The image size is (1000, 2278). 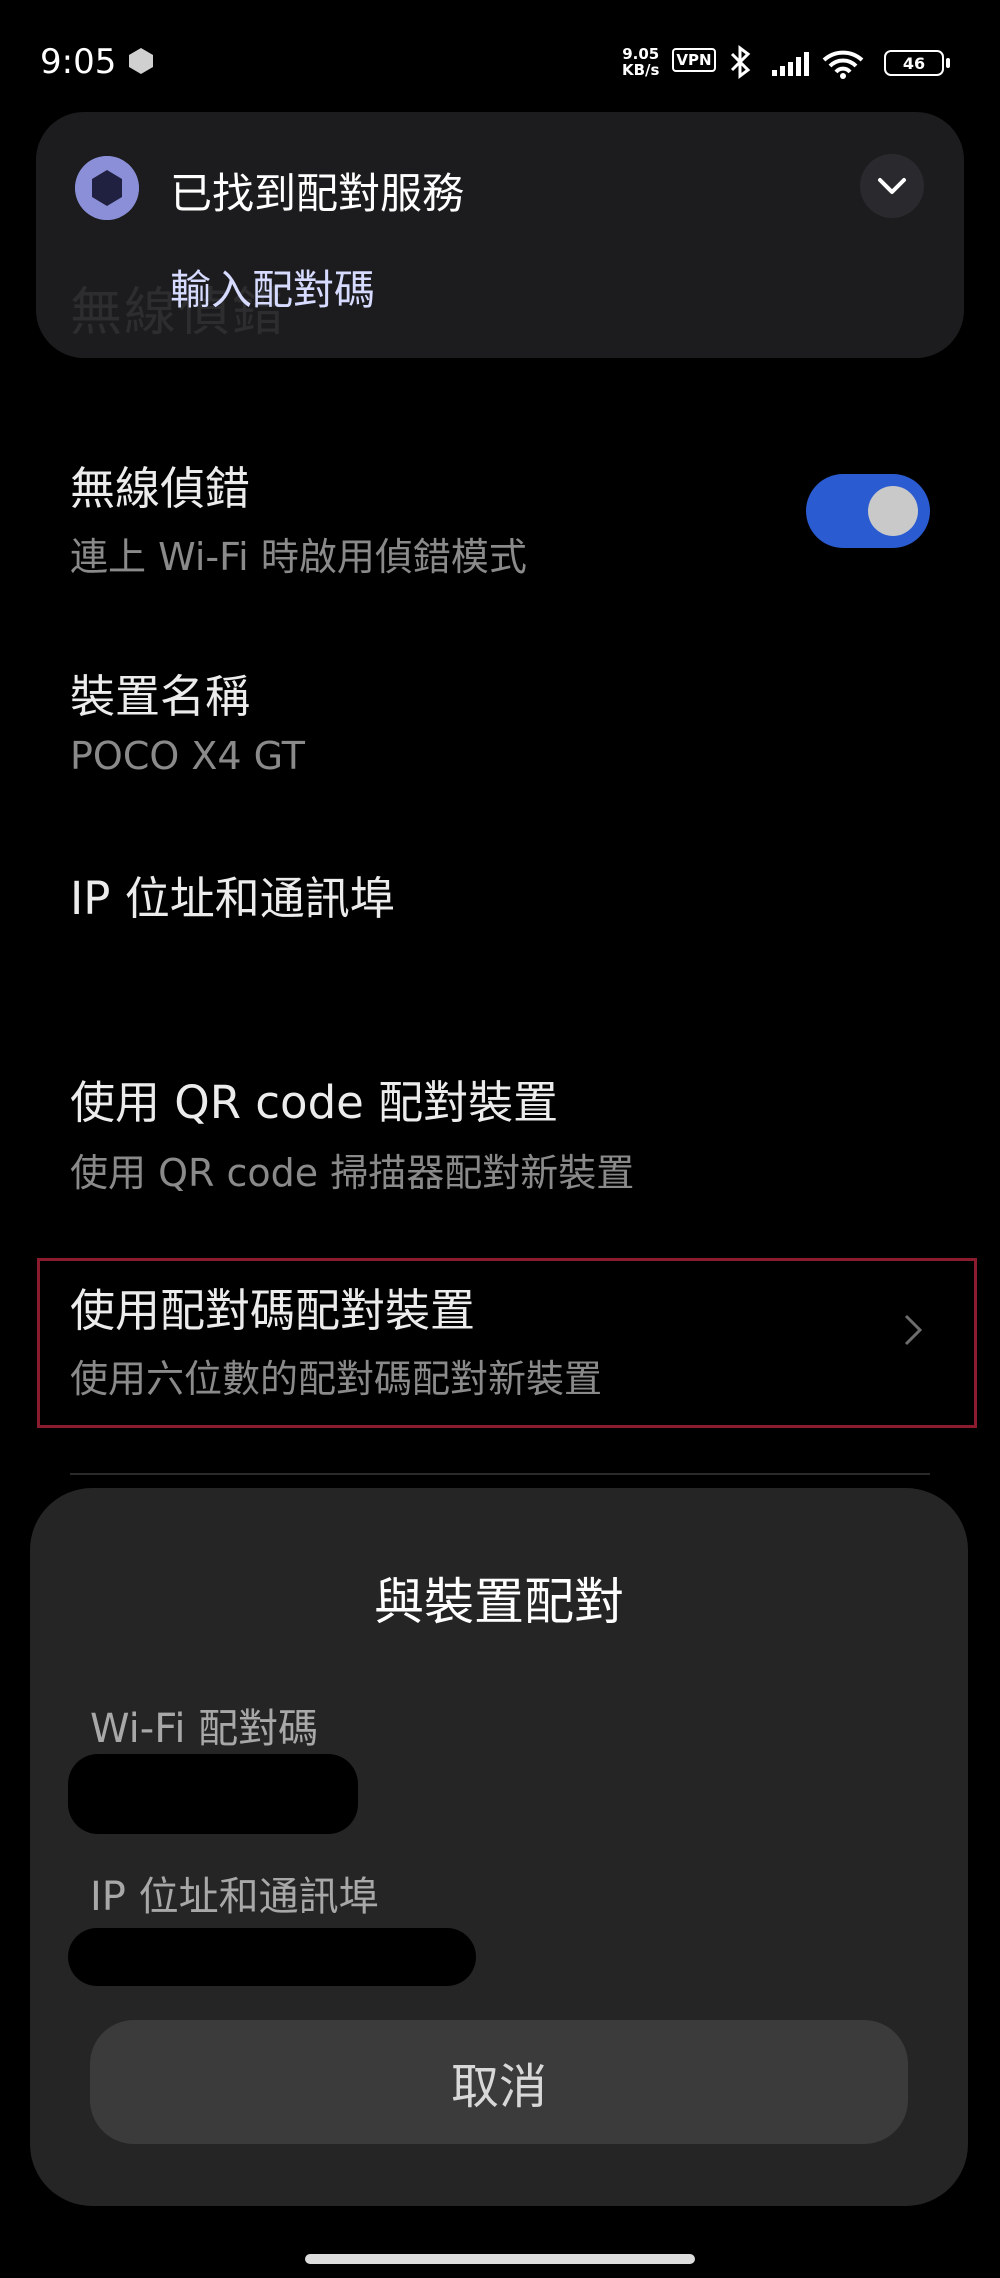 I want to click on network-speed-unit: KB/s, so click(x=641, y=70).